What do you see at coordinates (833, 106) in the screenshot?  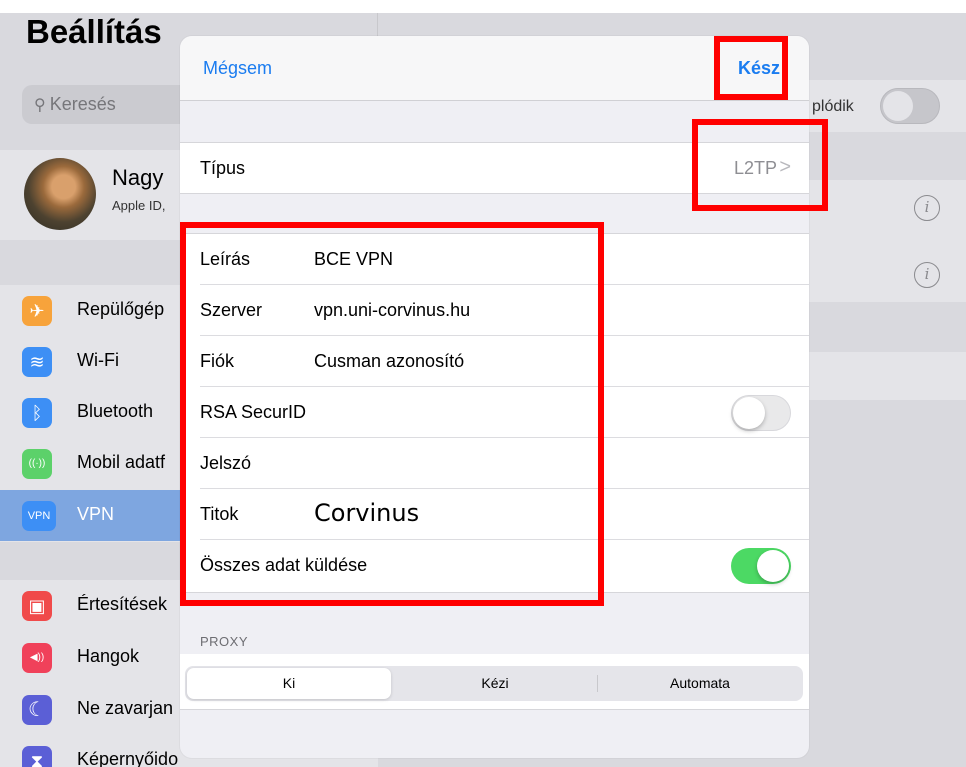 I see `status-label: plódik` at bounding box center [833, 106].